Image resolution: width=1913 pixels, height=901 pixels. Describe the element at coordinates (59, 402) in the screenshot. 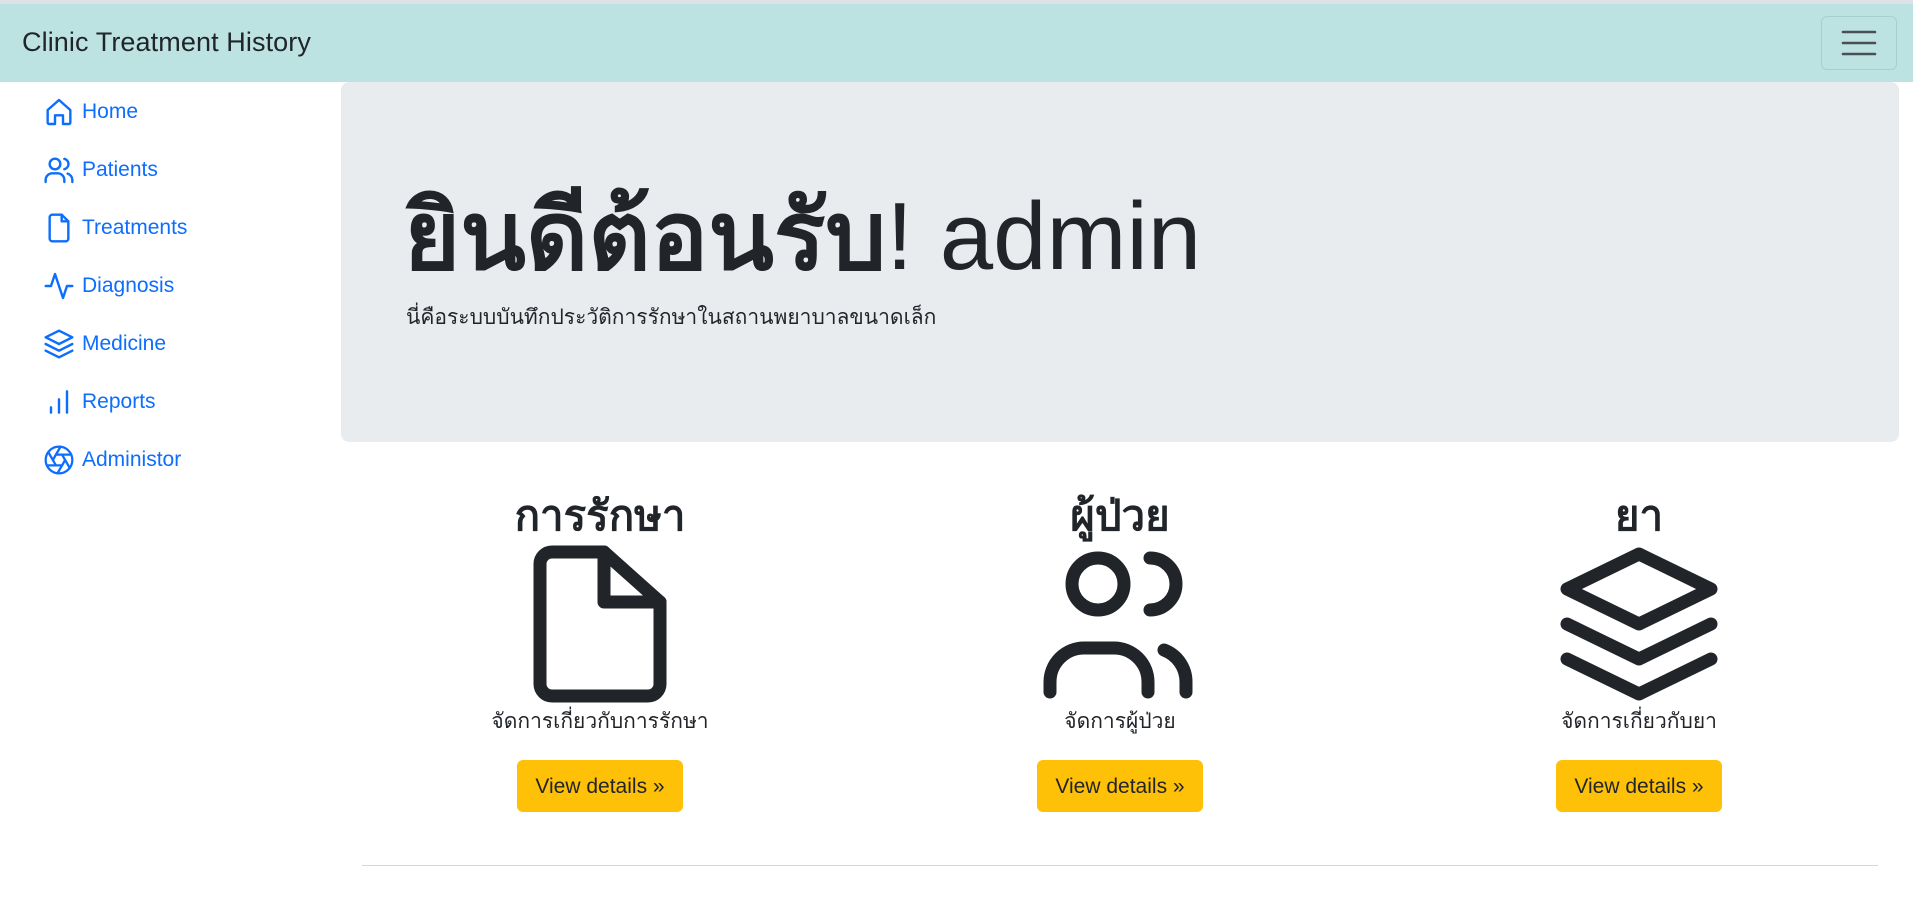

I see `bar-chart-icon` at that location.